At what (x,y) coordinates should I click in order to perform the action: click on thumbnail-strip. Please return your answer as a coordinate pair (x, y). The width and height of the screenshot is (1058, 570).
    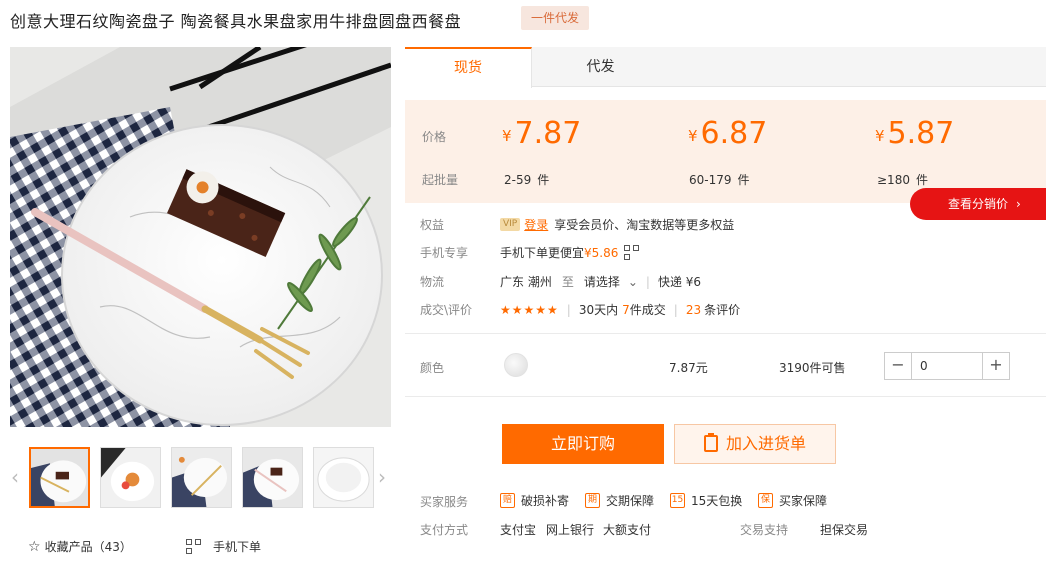
    Looking at the image, I should click on (201, 477).